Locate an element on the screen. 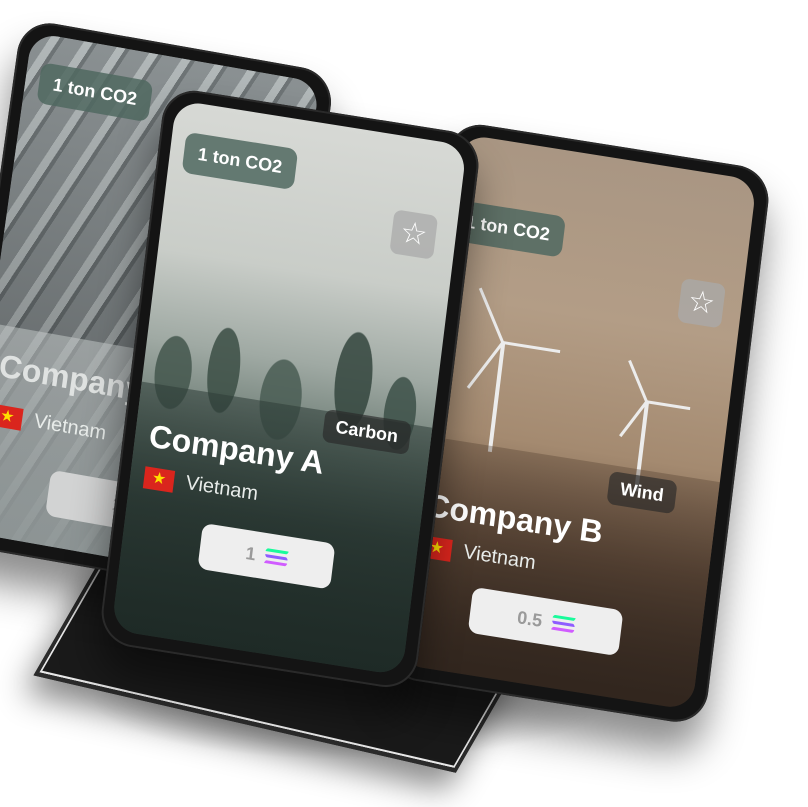 This screenshot has width=808, height=807. price-value: 1 is located at coordinates (250, 553).